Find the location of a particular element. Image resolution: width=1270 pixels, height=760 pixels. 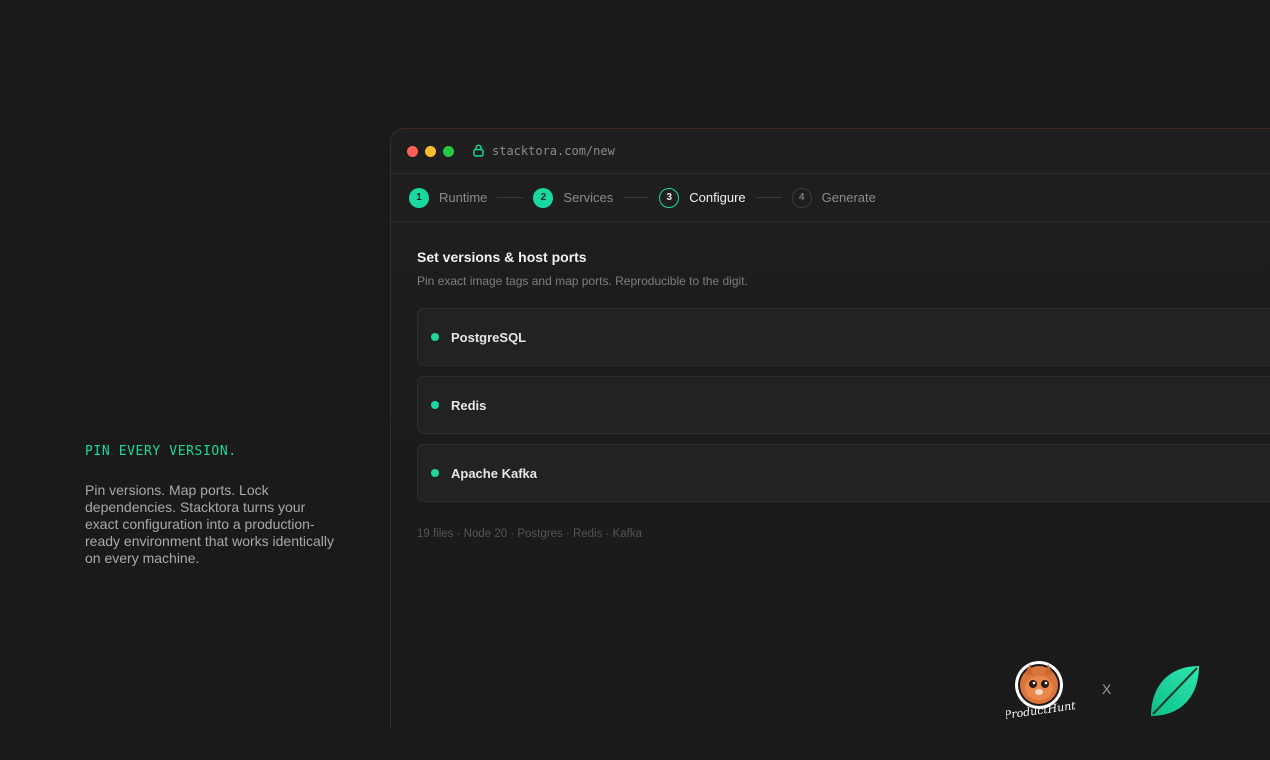

service-row-kafka: Apache Kafka is located at coordinates (843, 473).